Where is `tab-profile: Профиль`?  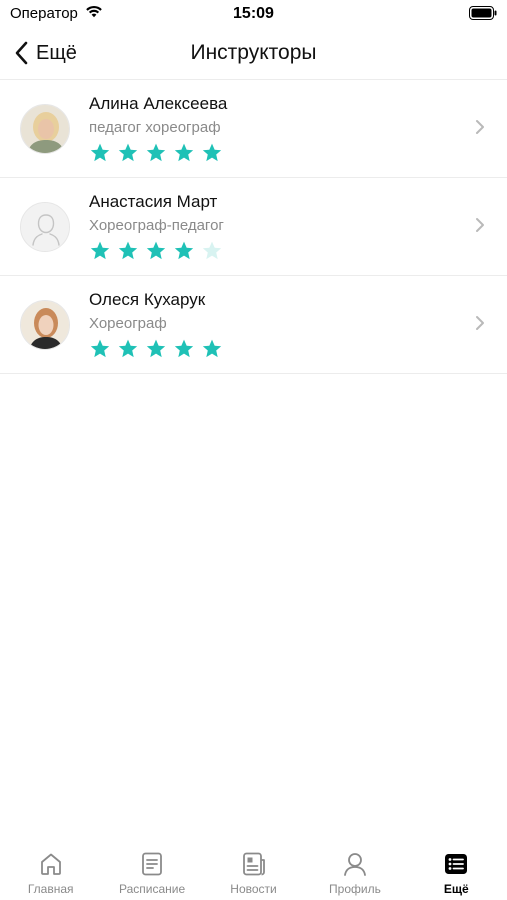 tab-profile: Профиль is located at coordinates (354, 868).